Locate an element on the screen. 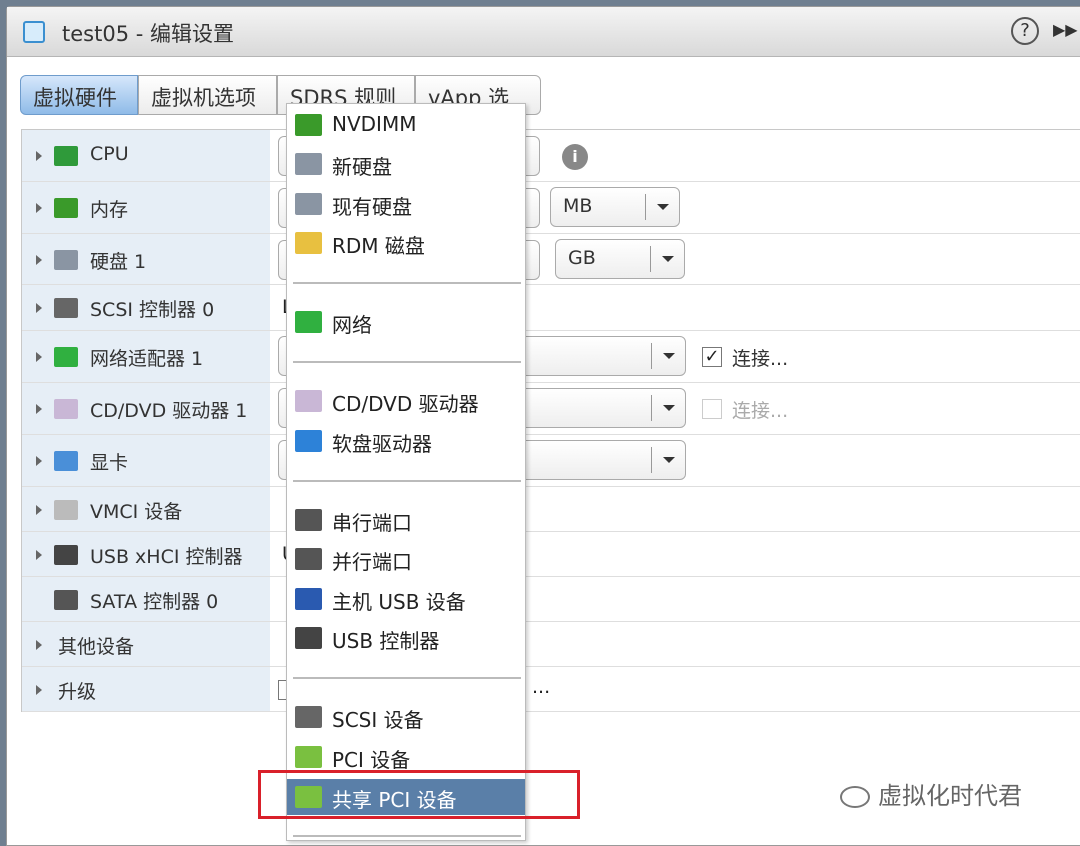 The image size is (1080, 846). hardware-row: 其他设备 is located at coordinates (551, 644).